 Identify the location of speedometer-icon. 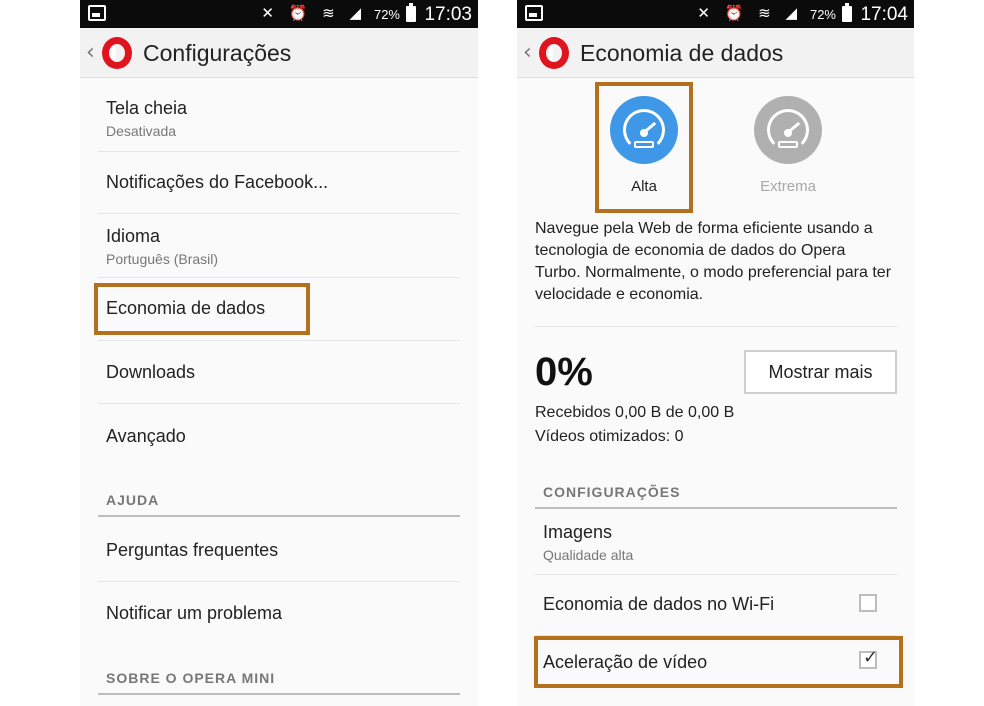
(788, 130).